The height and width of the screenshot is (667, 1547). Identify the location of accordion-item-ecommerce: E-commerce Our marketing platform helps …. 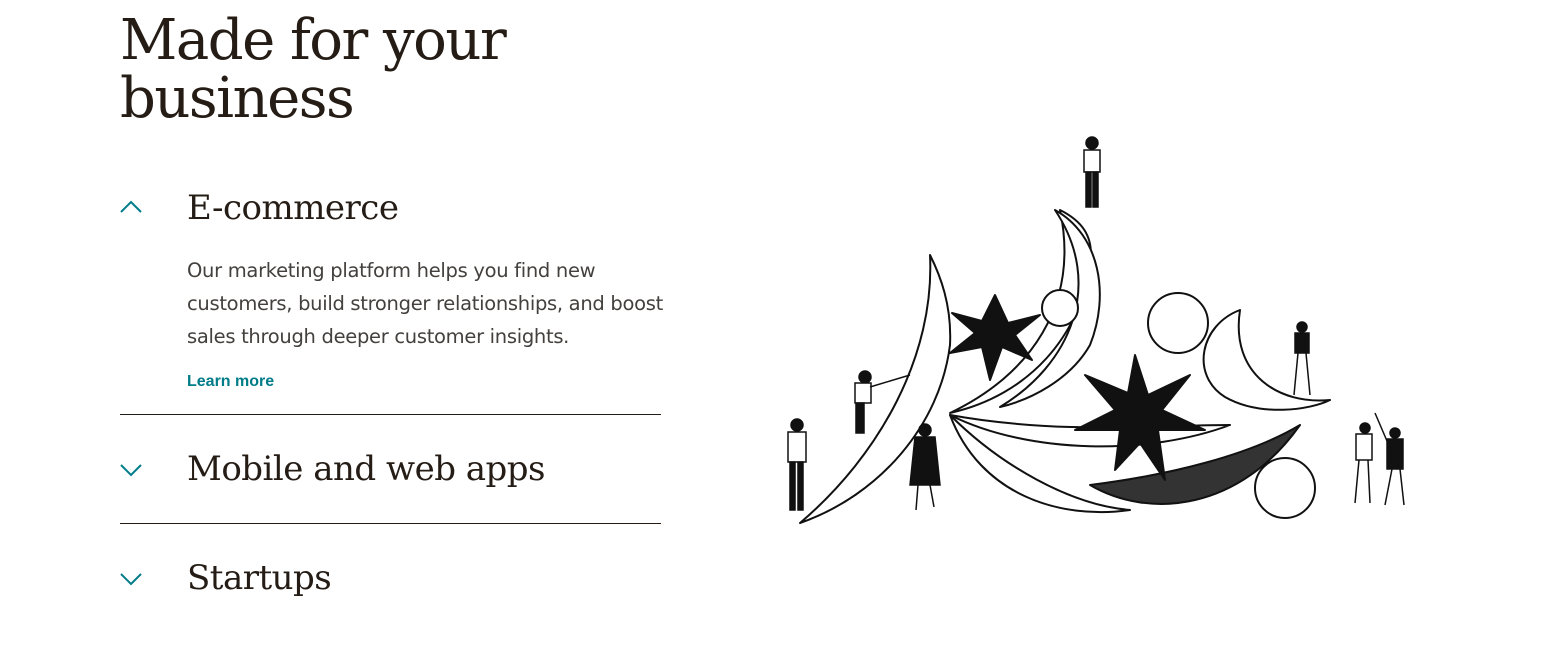
(391, 301).